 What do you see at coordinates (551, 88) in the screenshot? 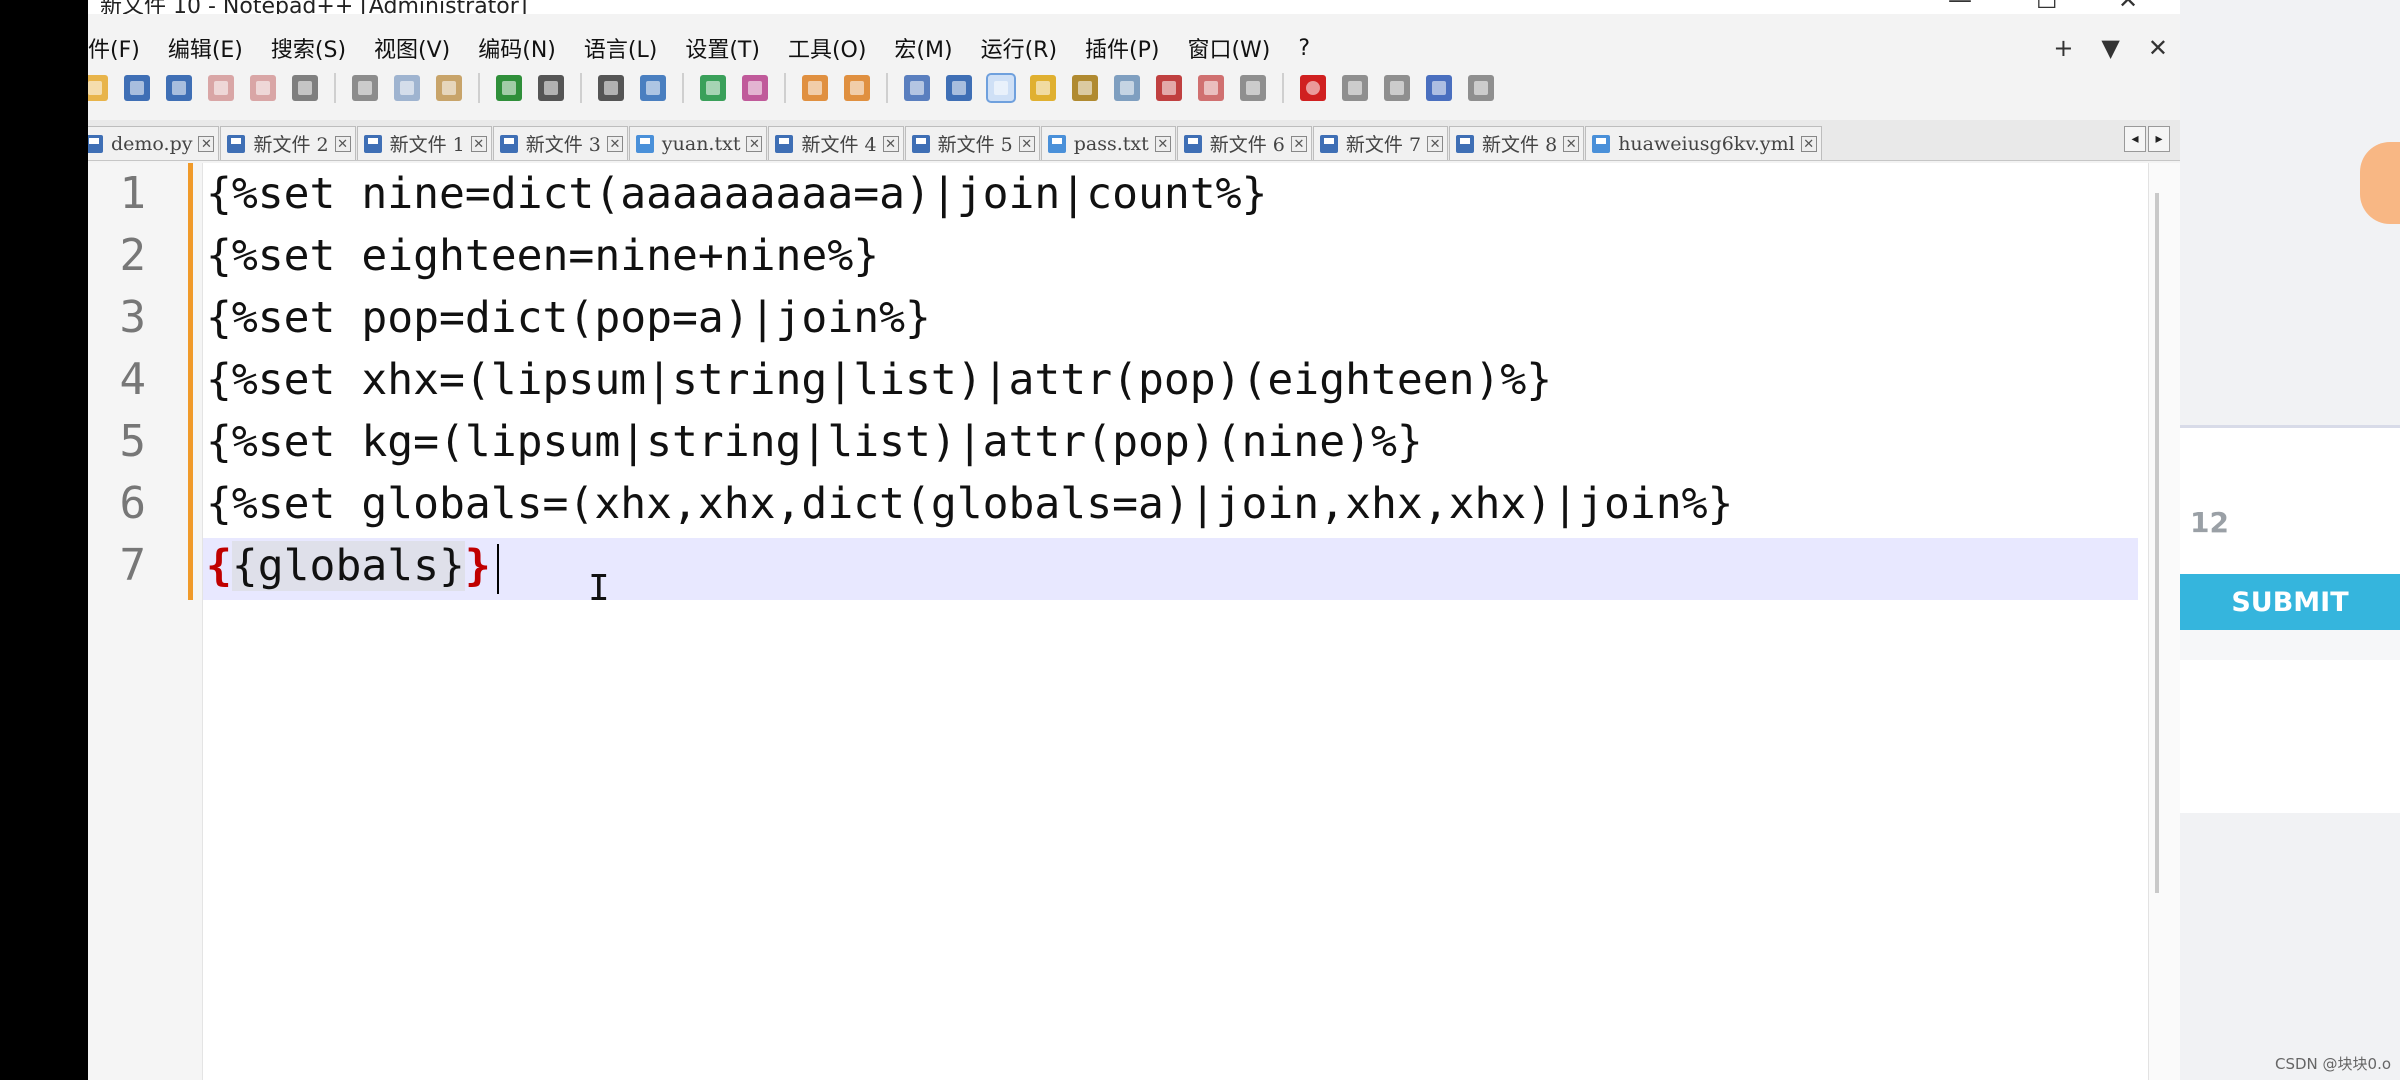
I see `redo-icon` at bounding box center [551, 88].